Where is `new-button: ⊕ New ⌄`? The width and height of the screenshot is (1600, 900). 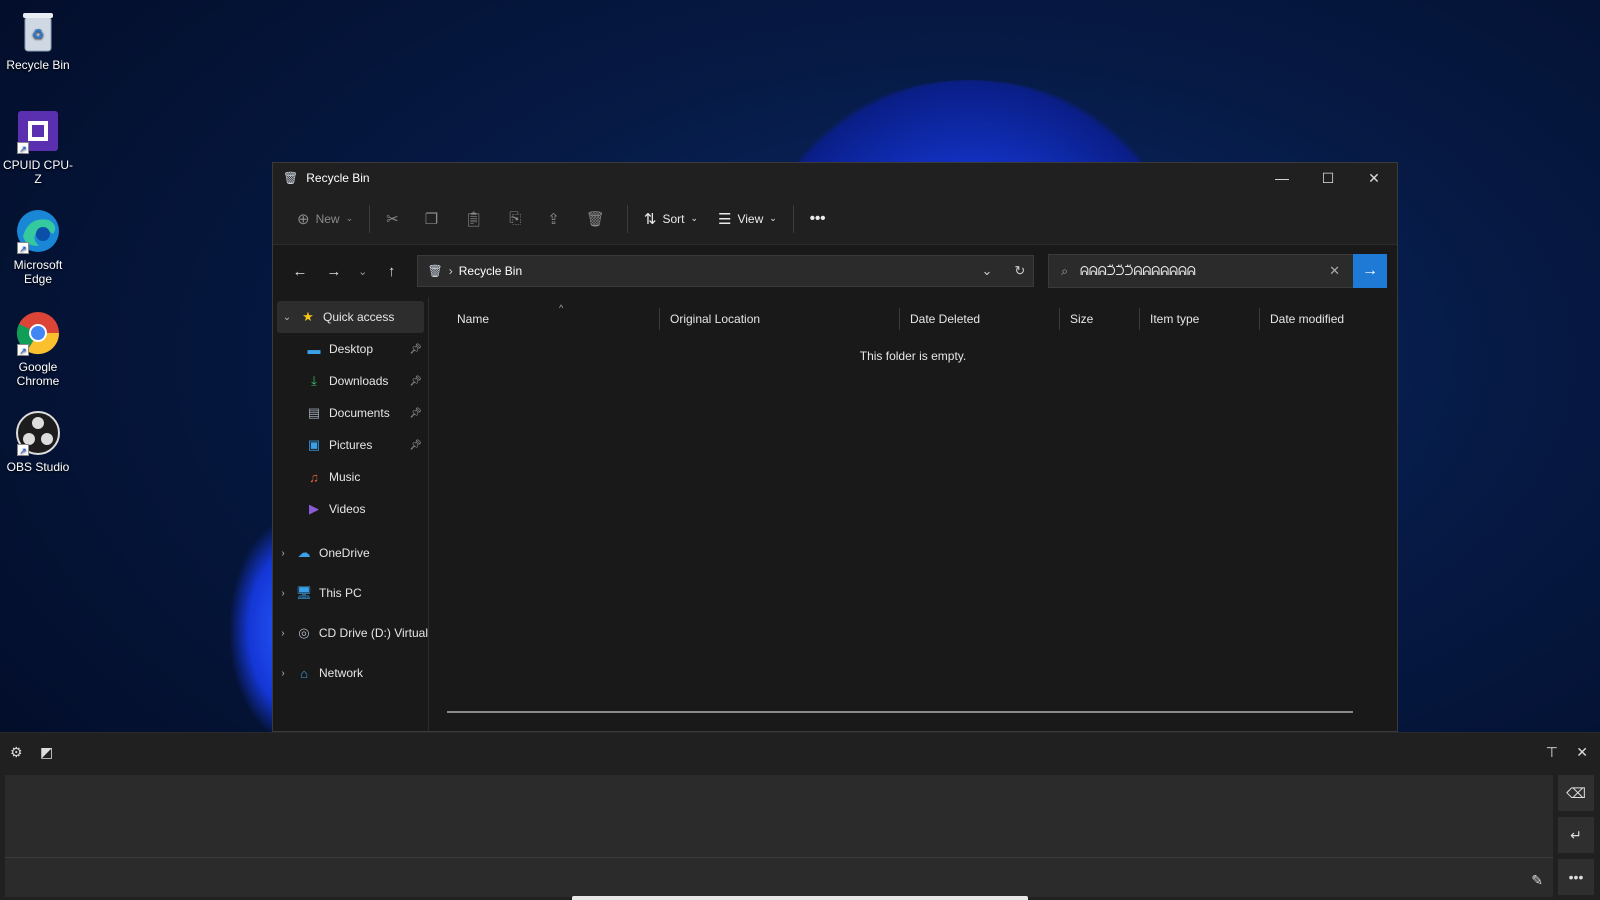 new-button: ⊕ New ⌄ is located at coordinates (325, 219).